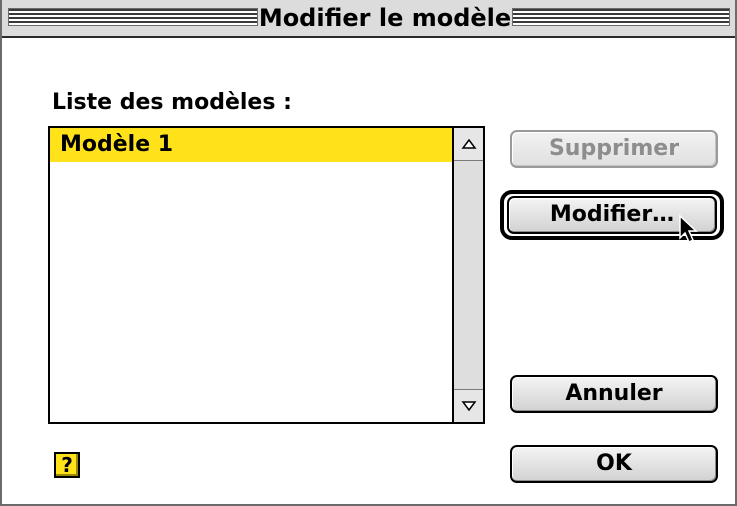  Describe the element at coordinates (133, 17) in the screenshot. I see `title-bar-stripes-left` at that location.